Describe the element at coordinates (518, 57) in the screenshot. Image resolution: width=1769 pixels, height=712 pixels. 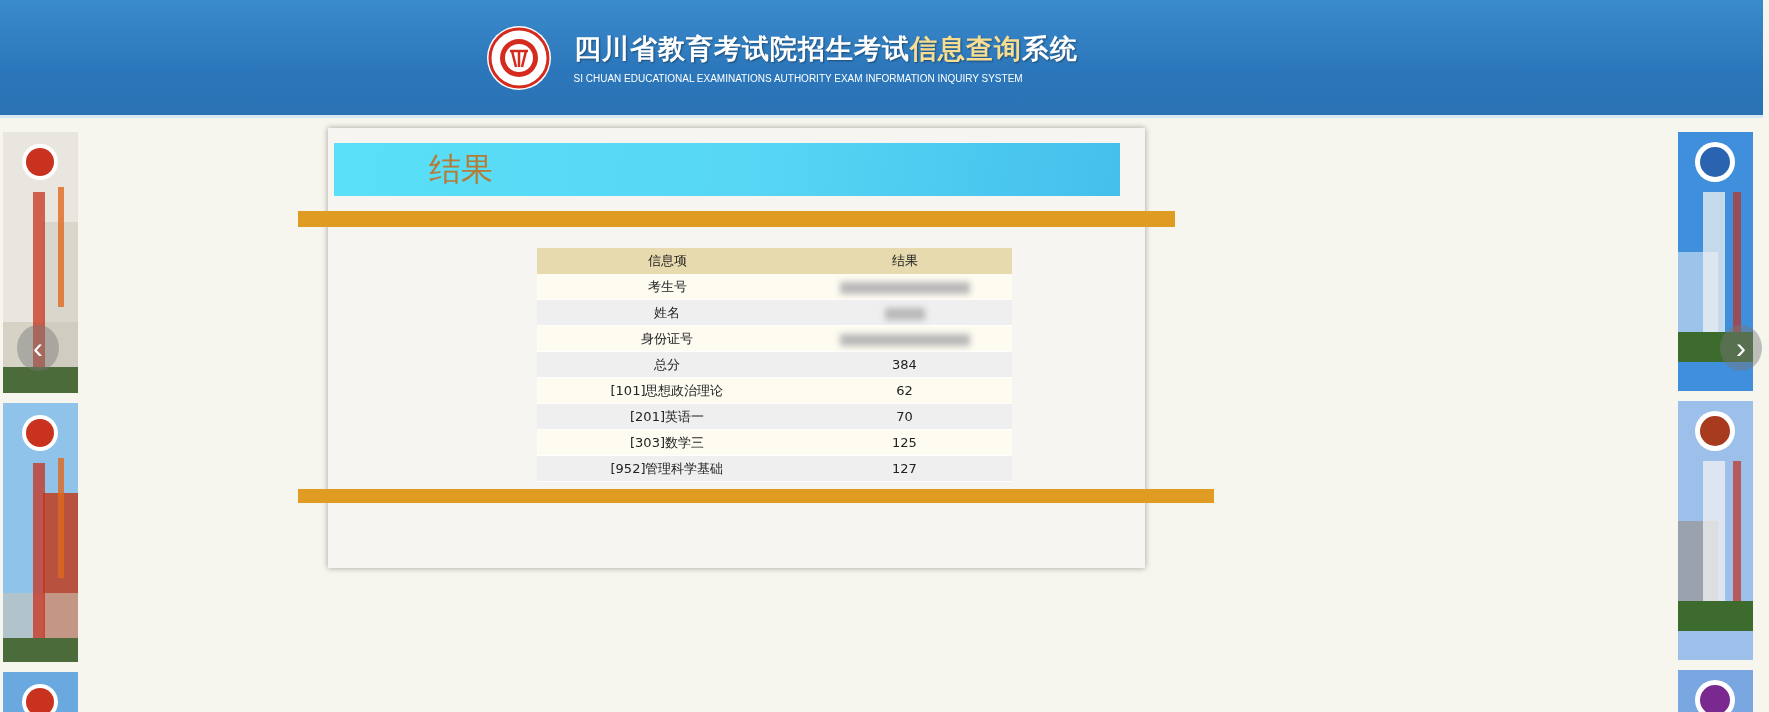
I see `seal-logo-icon` at that location.